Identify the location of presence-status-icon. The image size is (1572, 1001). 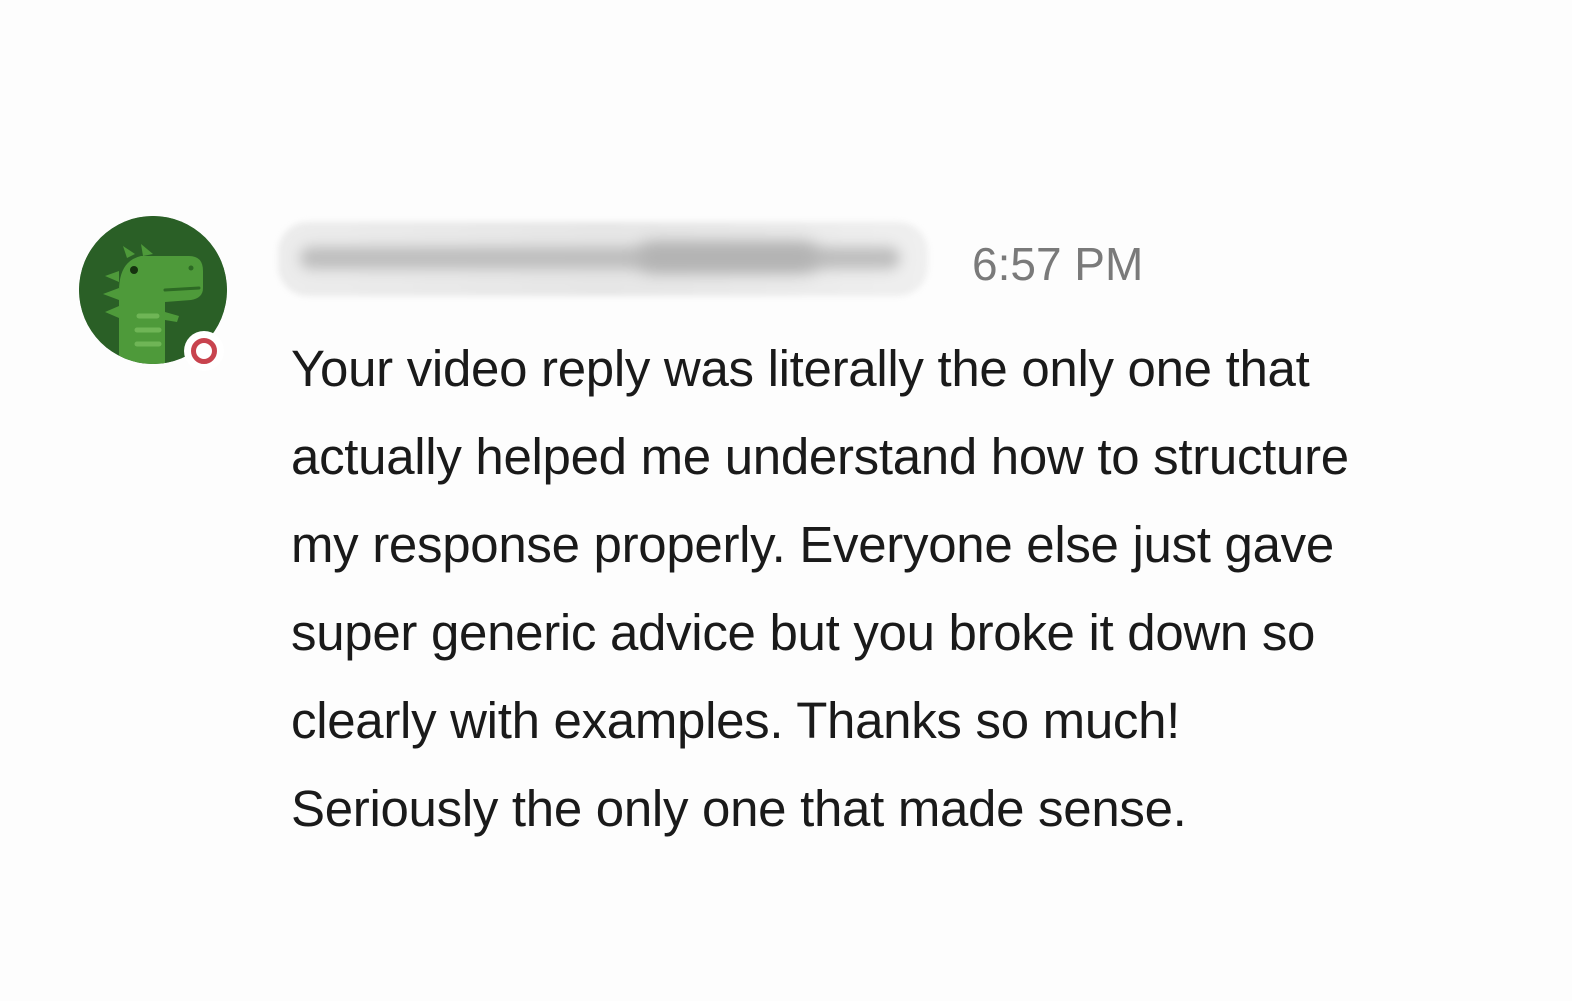
(204, 351).